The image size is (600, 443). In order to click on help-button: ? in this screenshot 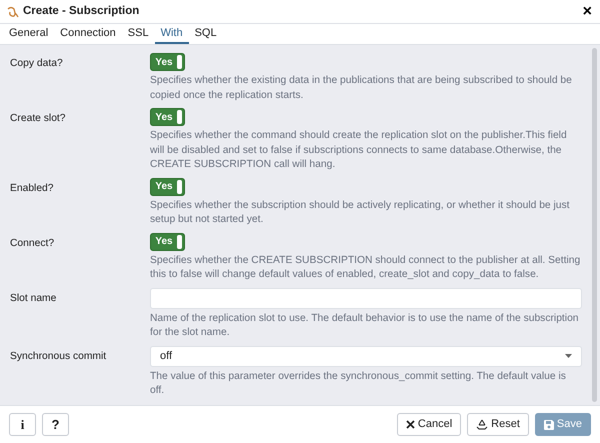, I will do `click(55, 424)`.